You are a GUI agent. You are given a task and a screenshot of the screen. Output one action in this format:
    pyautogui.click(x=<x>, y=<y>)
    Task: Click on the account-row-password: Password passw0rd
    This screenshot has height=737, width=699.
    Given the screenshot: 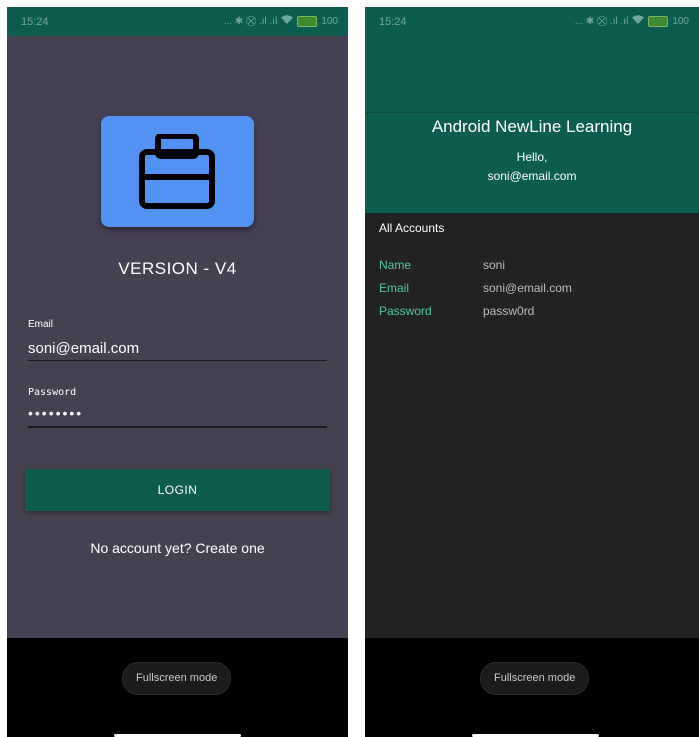 What is the action you would take?
    pyautogui.click(x=532, y=312)
    